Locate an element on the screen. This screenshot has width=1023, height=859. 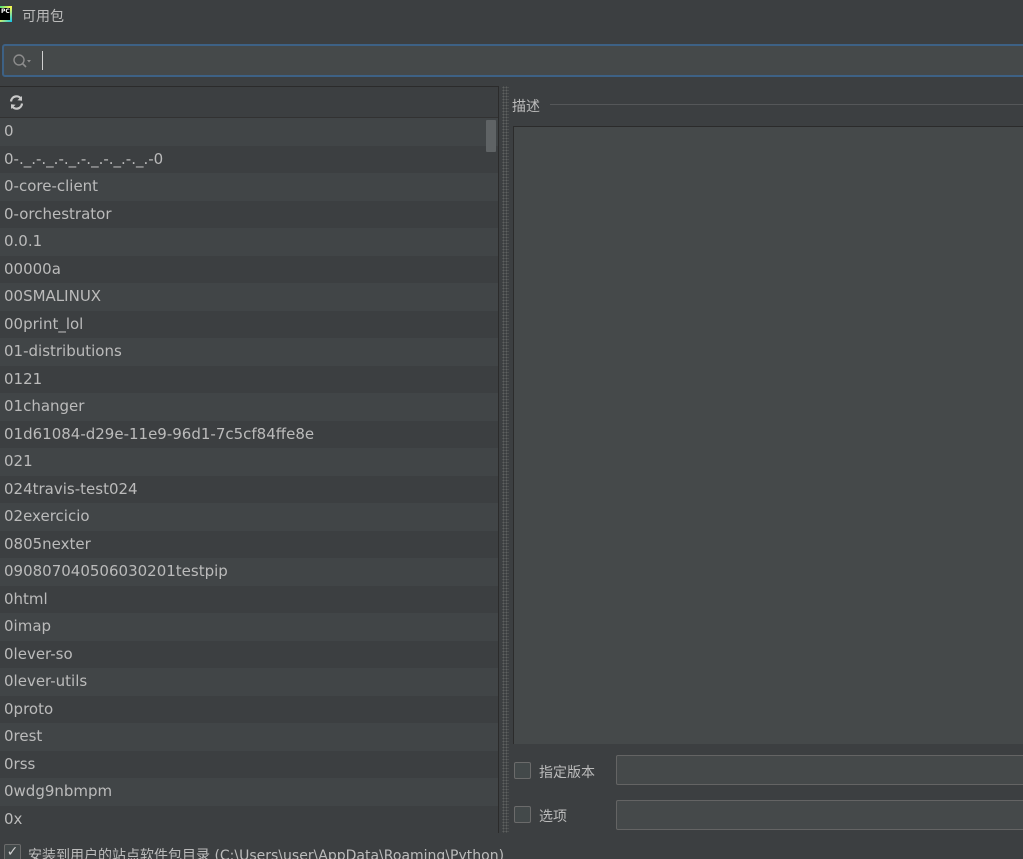
package-list-toolbar is located at coordinates (249, 102).